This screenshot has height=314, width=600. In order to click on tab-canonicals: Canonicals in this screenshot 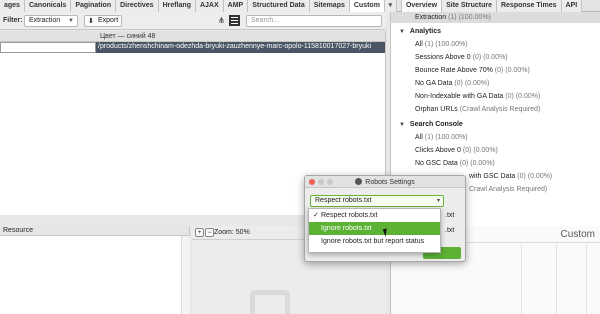, I will do `click(48, 6)`.